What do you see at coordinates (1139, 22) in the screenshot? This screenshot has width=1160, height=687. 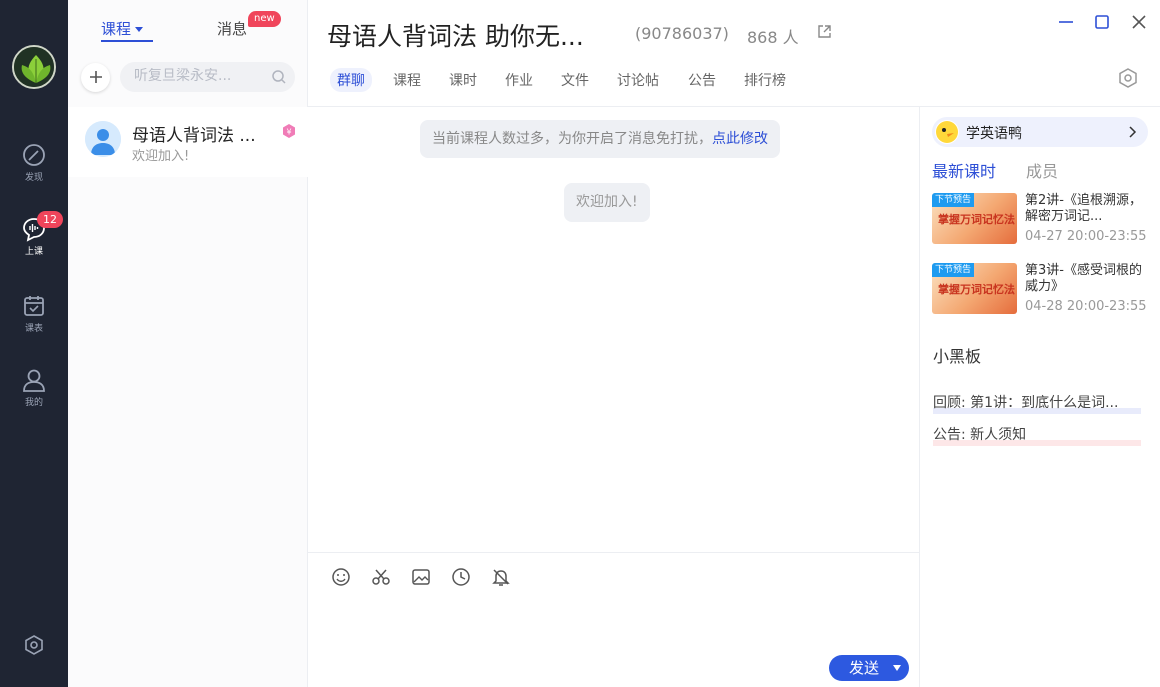 I see `close-icon` at bounding box center [1139, 22].